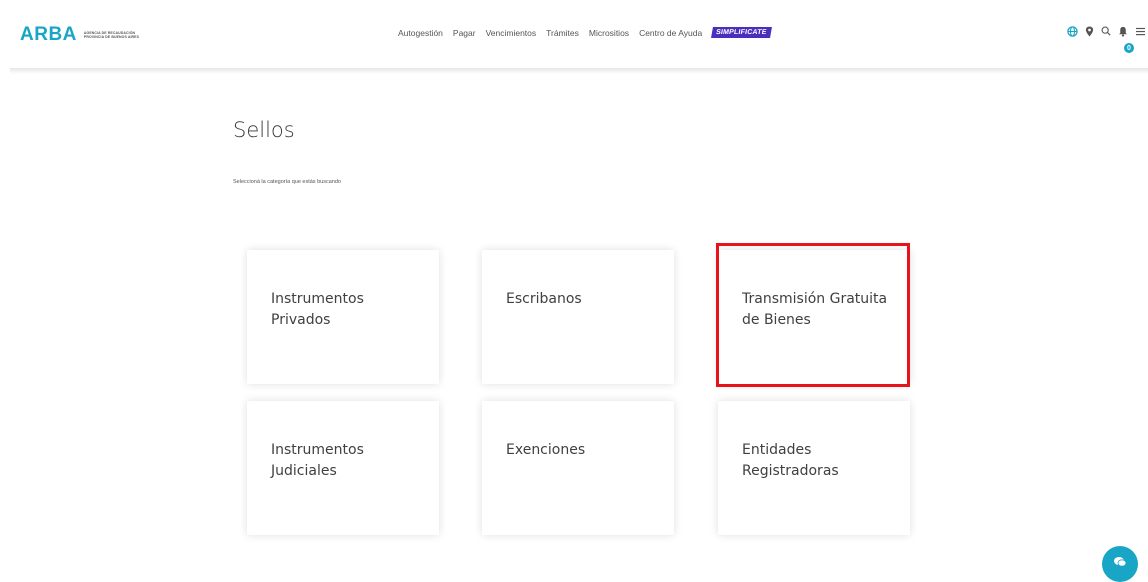 This screenshot has width=1148, height=582. I want to click on nav-item-vencimientos: Vencimientos, so click(511, 33).